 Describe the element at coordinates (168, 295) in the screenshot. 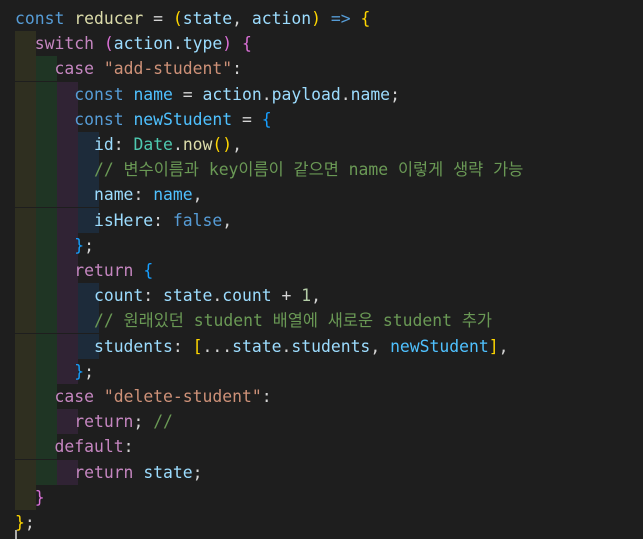

I see `code-line: count: state.count + 1,` at that location.